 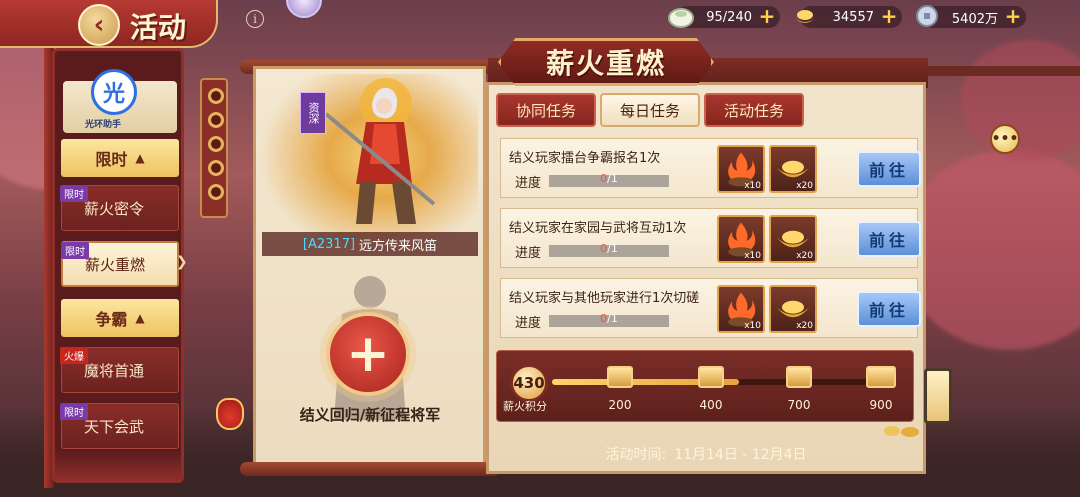 I want to click on stamina-bun-icon, so click(x=681, y=18).